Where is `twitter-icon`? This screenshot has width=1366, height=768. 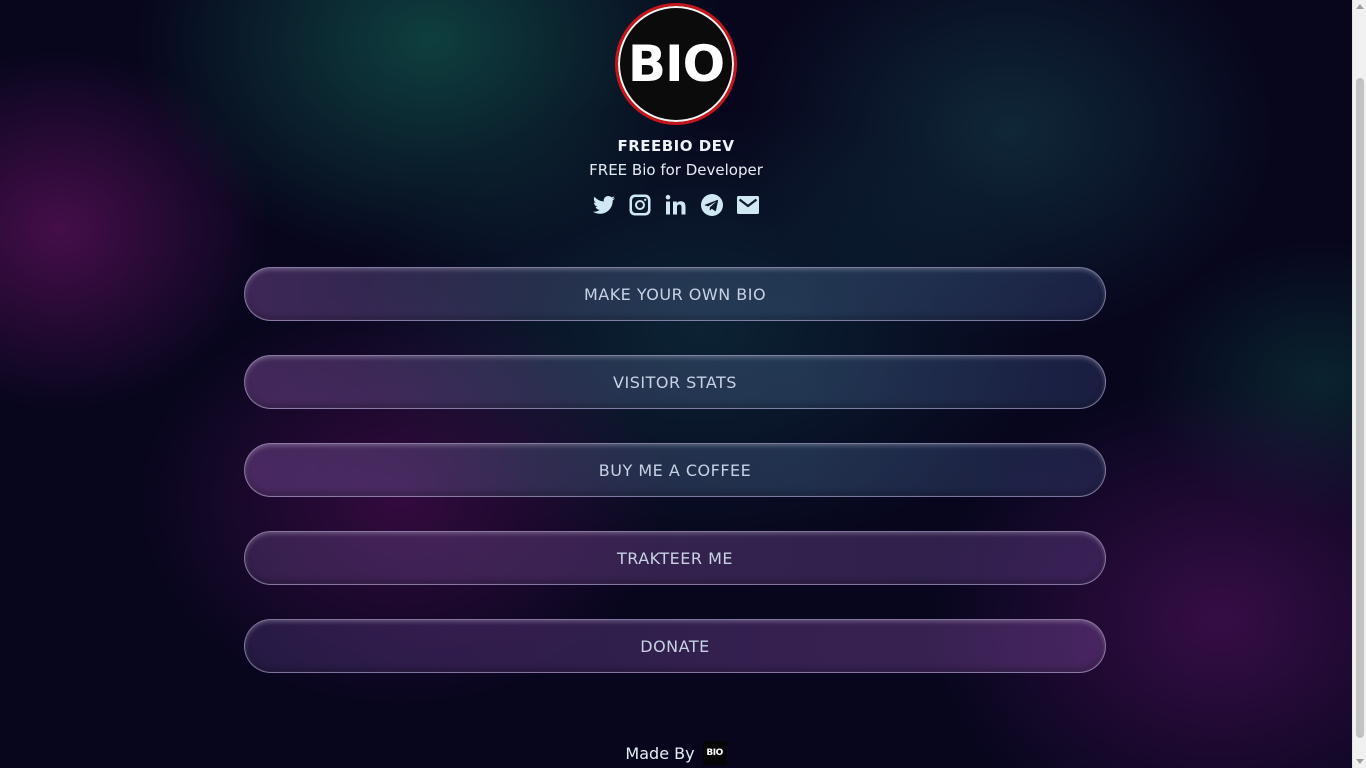
twitter-icon is located at coordinates (604, 205).